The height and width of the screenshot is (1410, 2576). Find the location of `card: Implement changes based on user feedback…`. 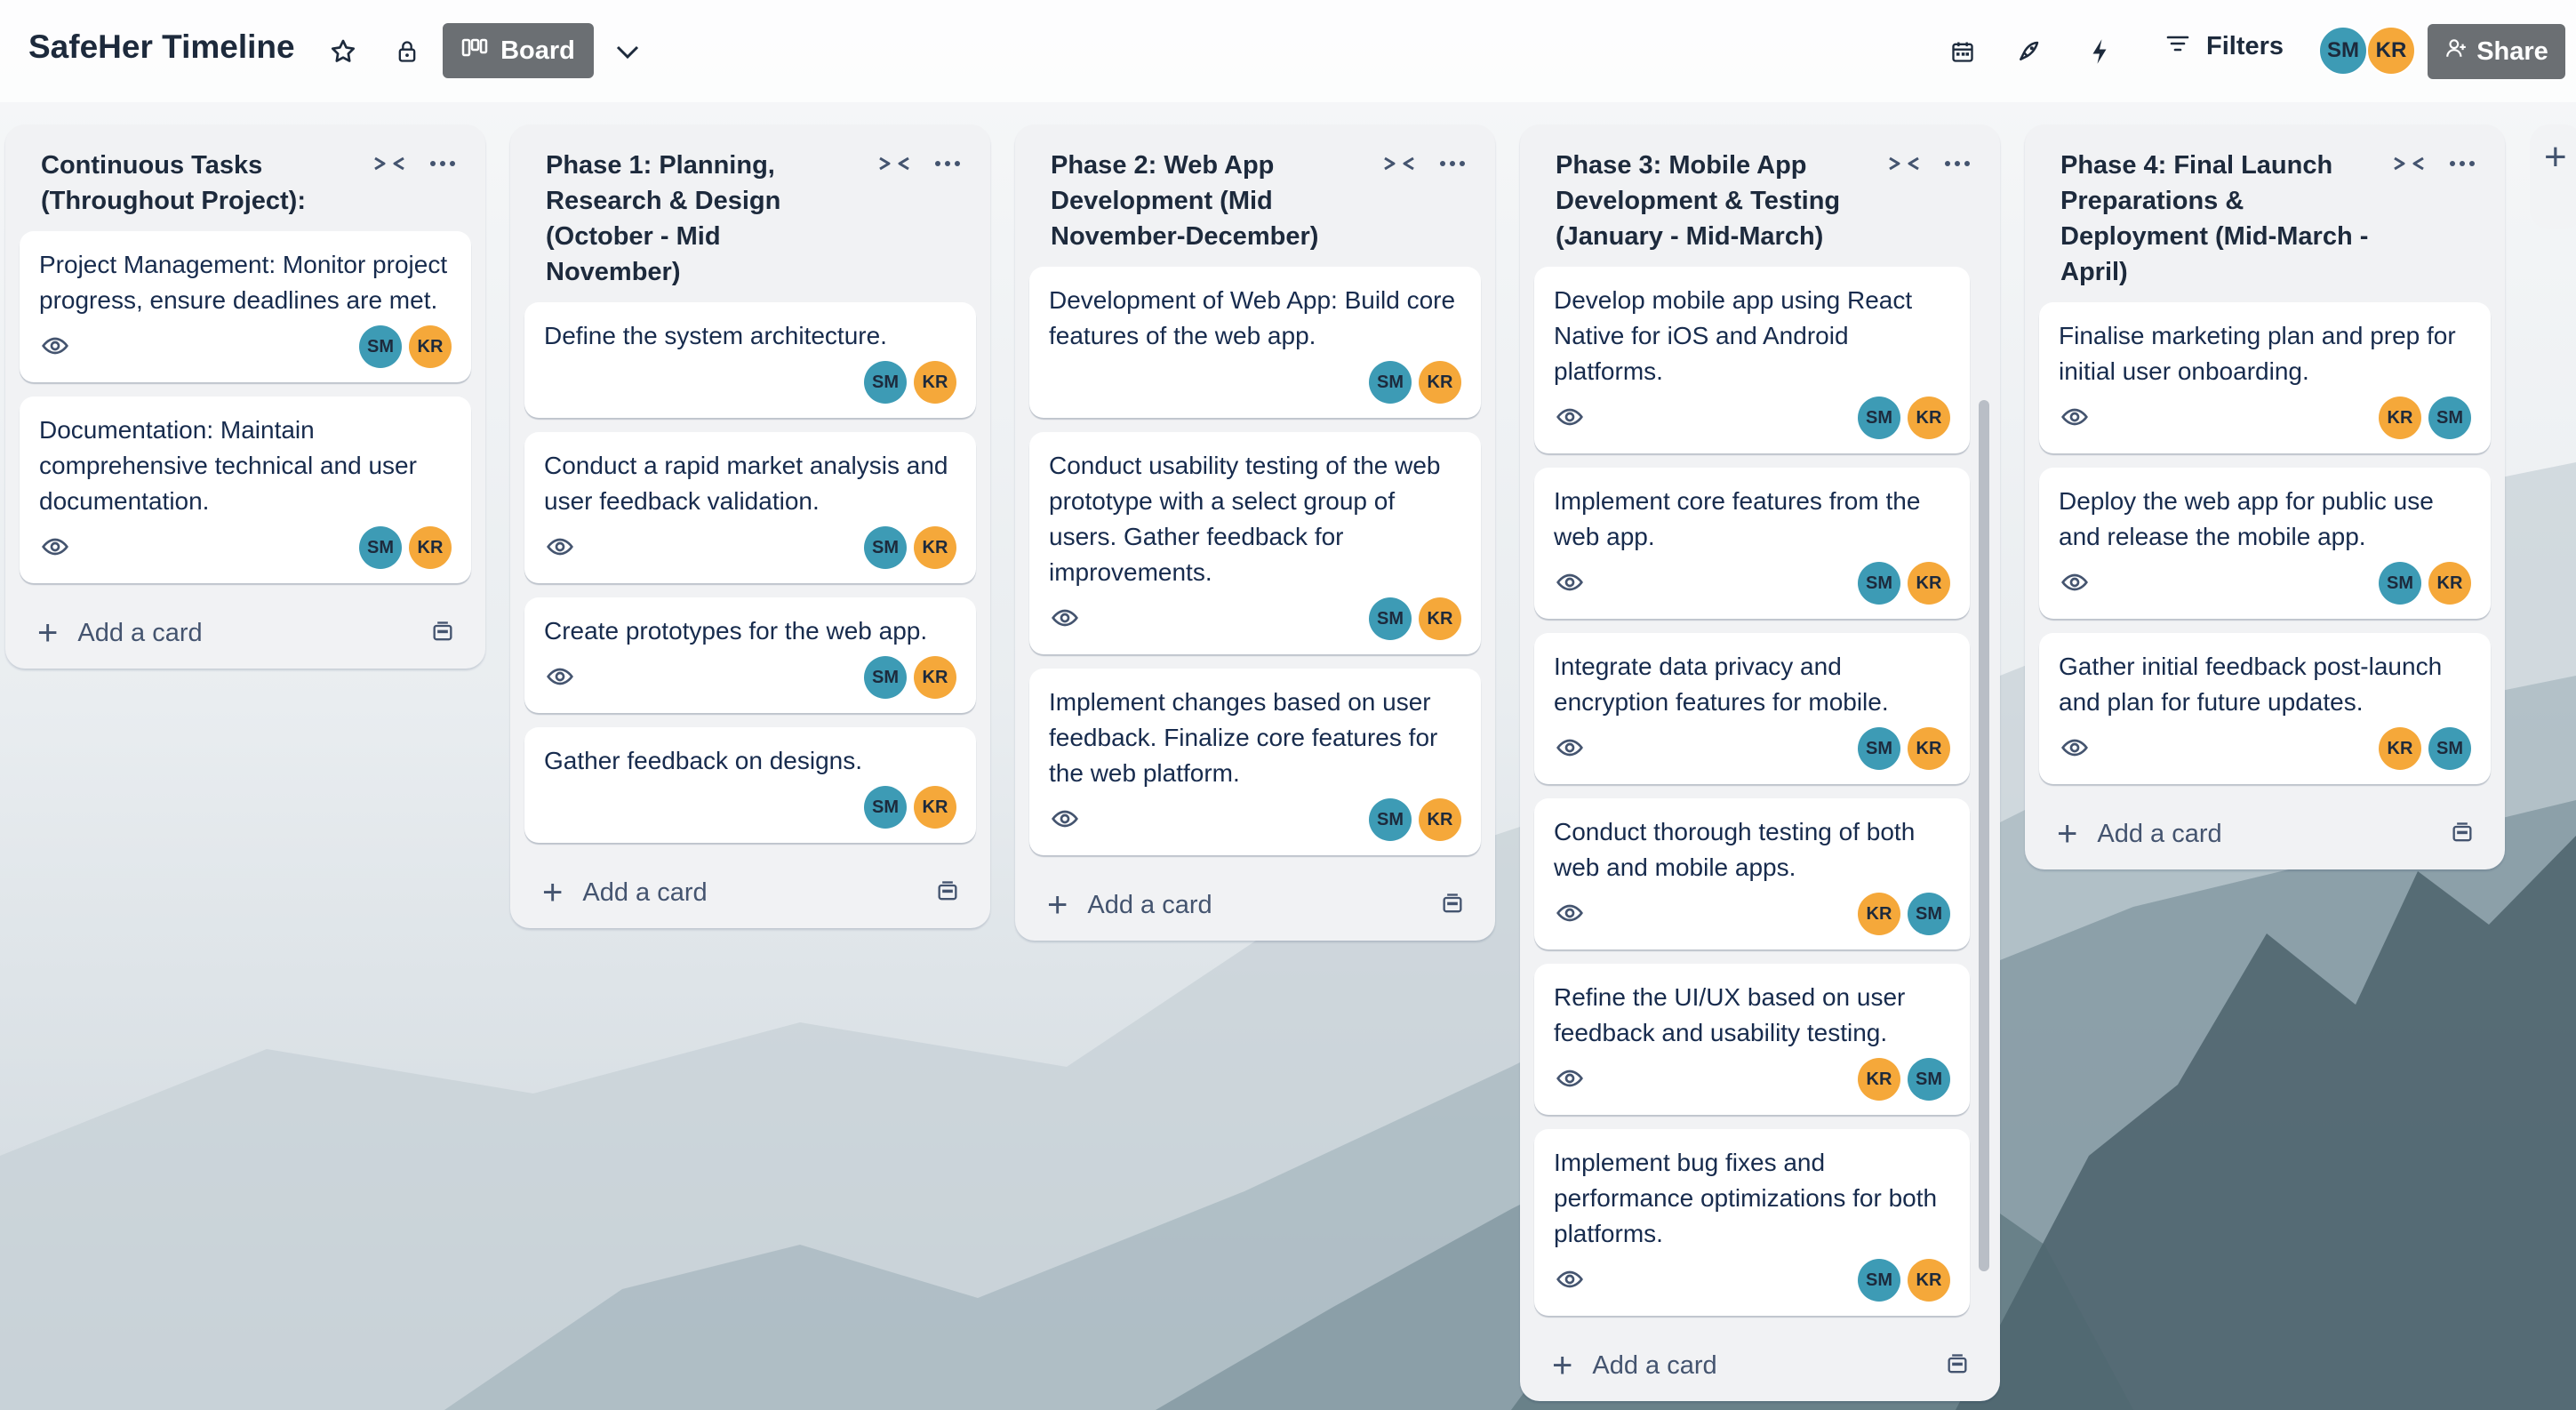

card: Implement changes based on user feedback… is located at coordinates (1255, 762).